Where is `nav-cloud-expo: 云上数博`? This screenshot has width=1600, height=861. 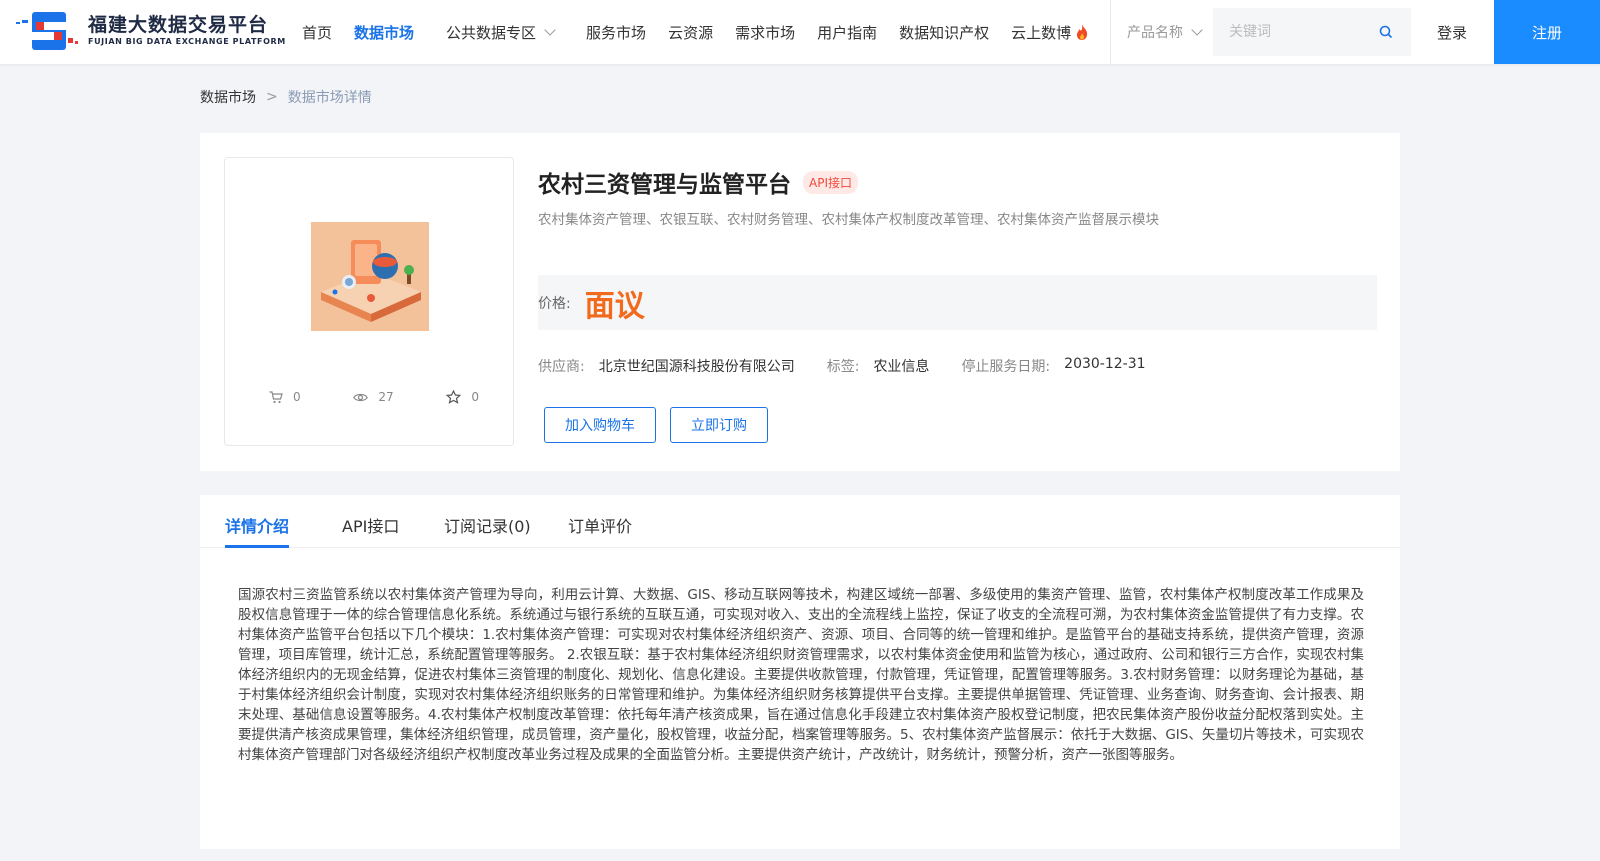
nav-cloud-expo: 云上数博 is located at coordinates (1050, 32).